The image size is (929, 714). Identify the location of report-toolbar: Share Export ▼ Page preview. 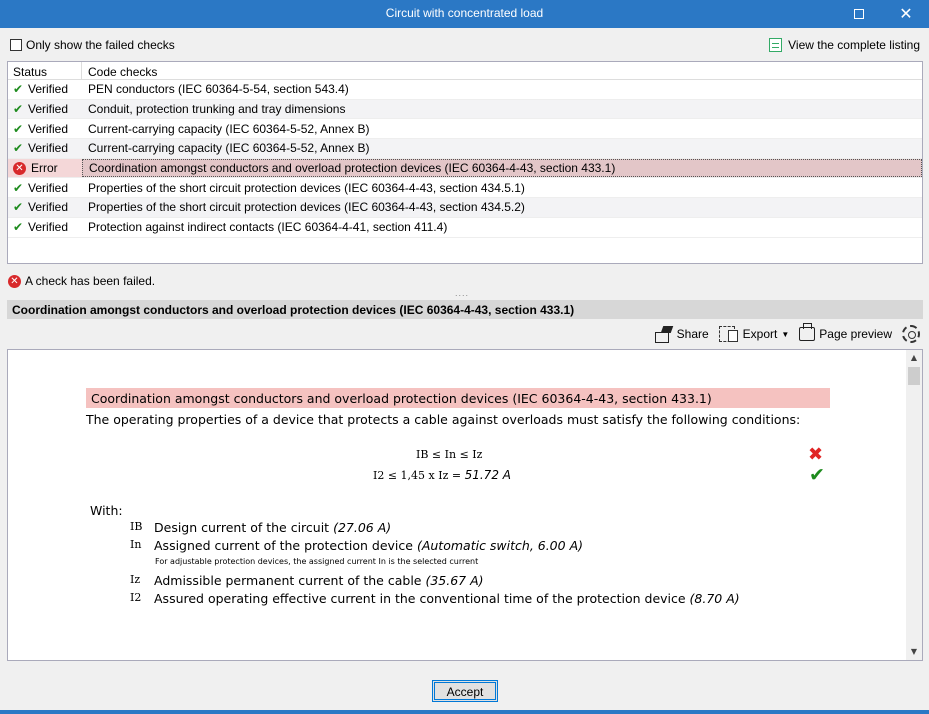
(786, 334).